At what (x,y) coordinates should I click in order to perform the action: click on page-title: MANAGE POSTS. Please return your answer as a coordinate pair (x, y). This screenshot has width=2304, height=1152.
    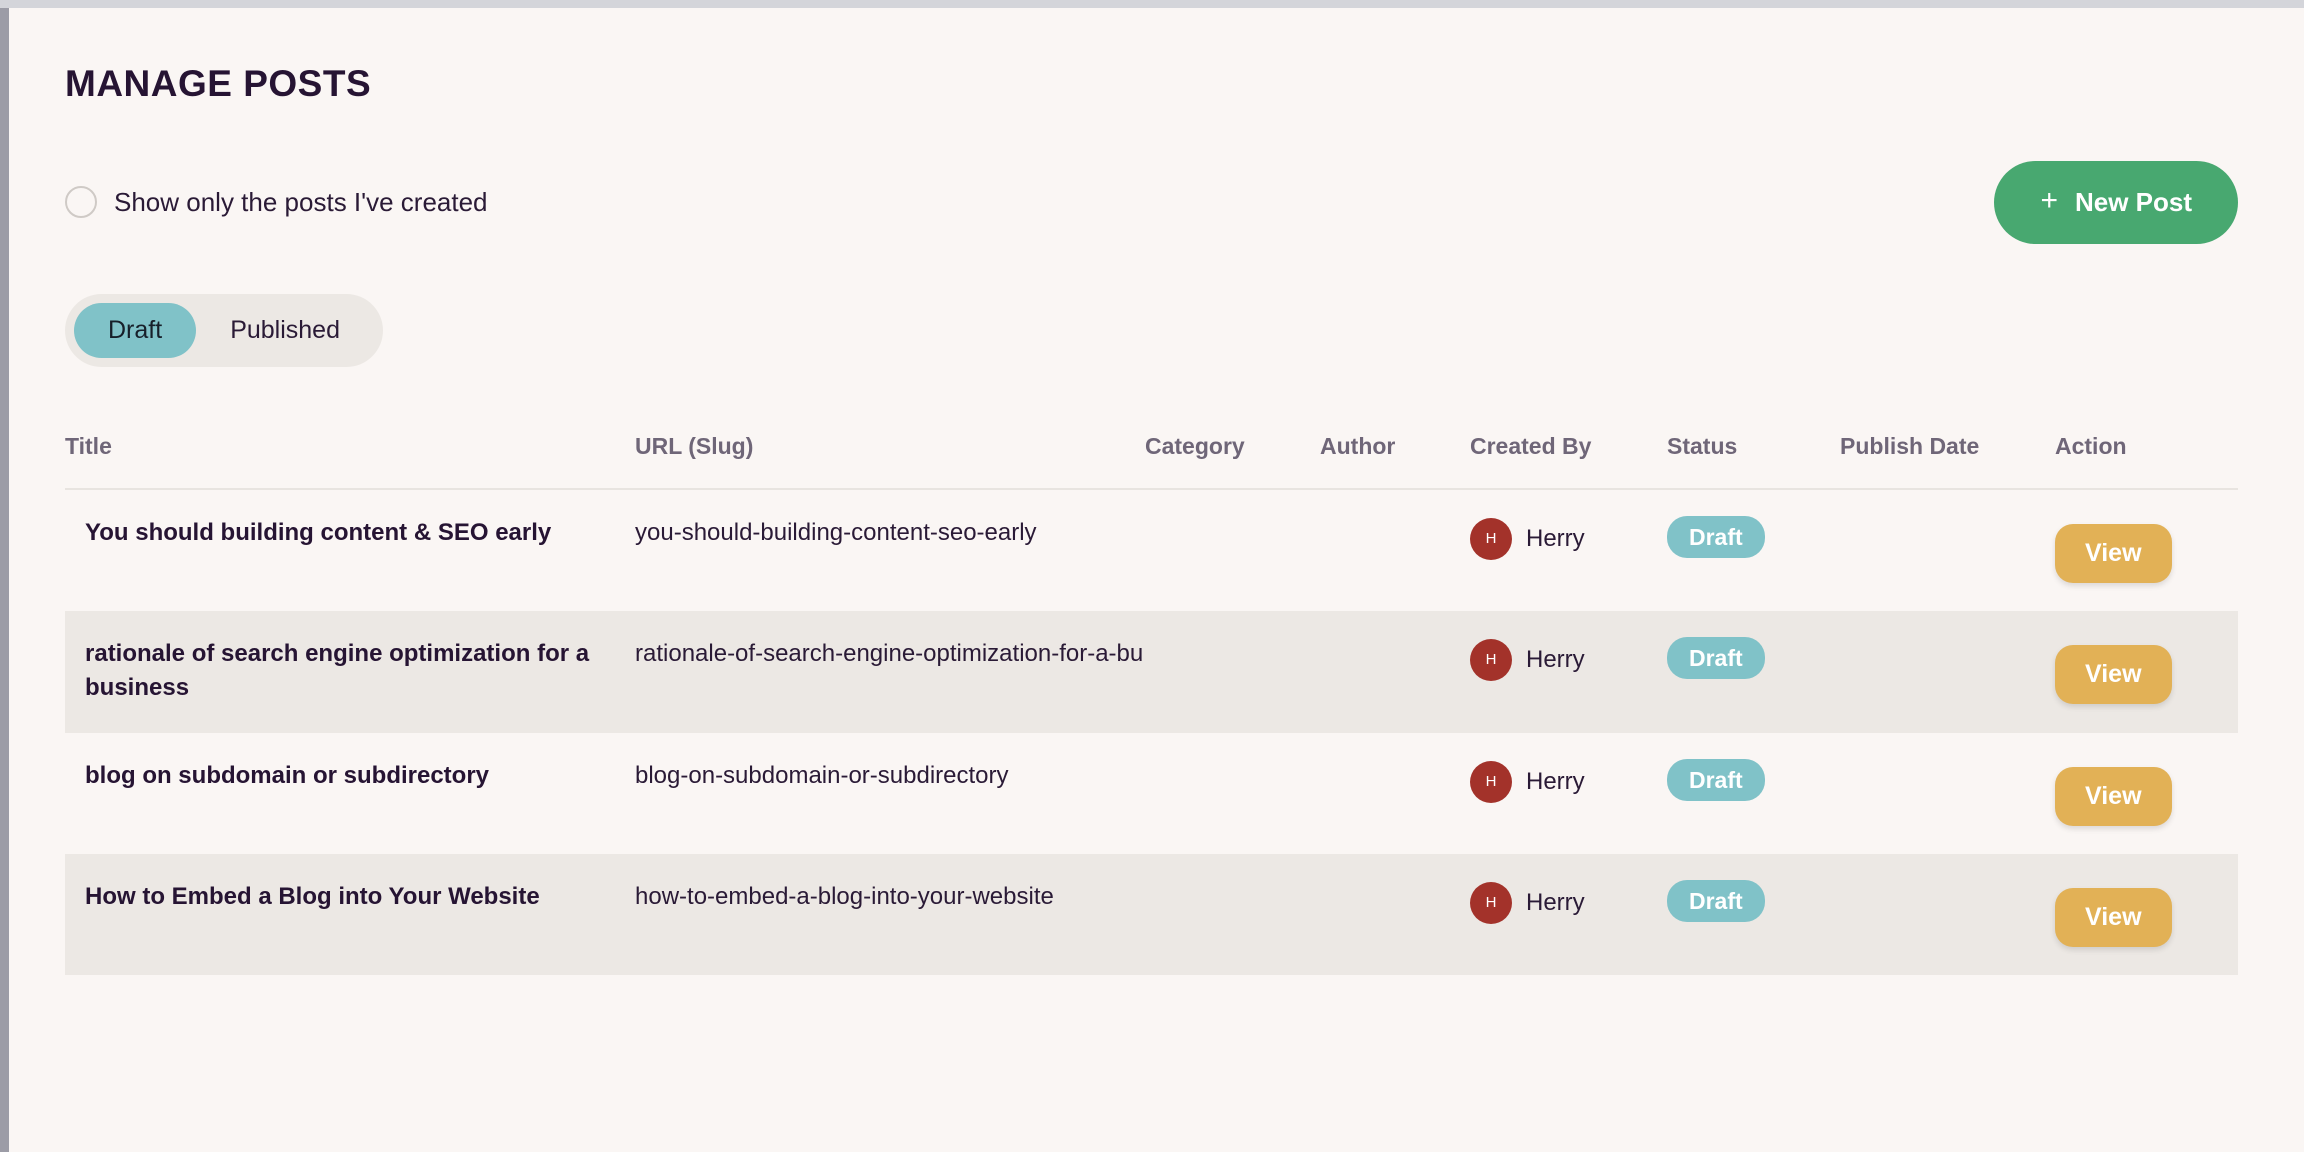
    Looking at the image, I should click on (218, 83).